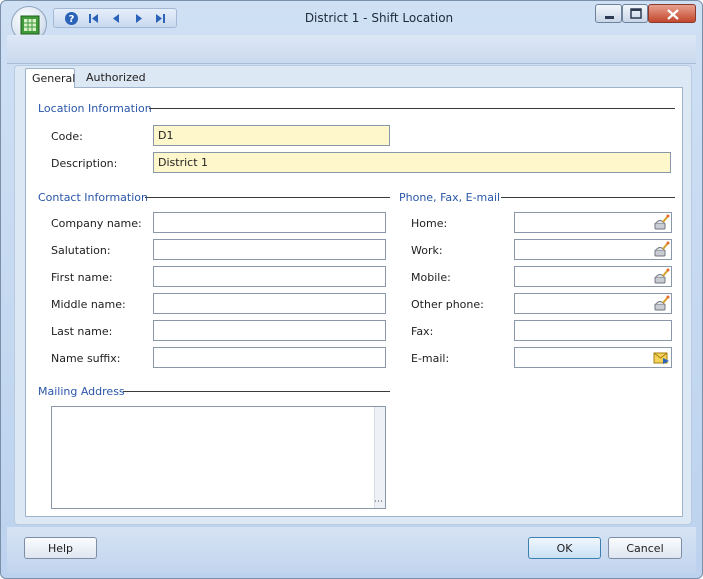  What do you see at coordinates (379, 18) in the screenshot?
I see `window-title: District 1 - Shift Location` at bounding box center [379, 18].